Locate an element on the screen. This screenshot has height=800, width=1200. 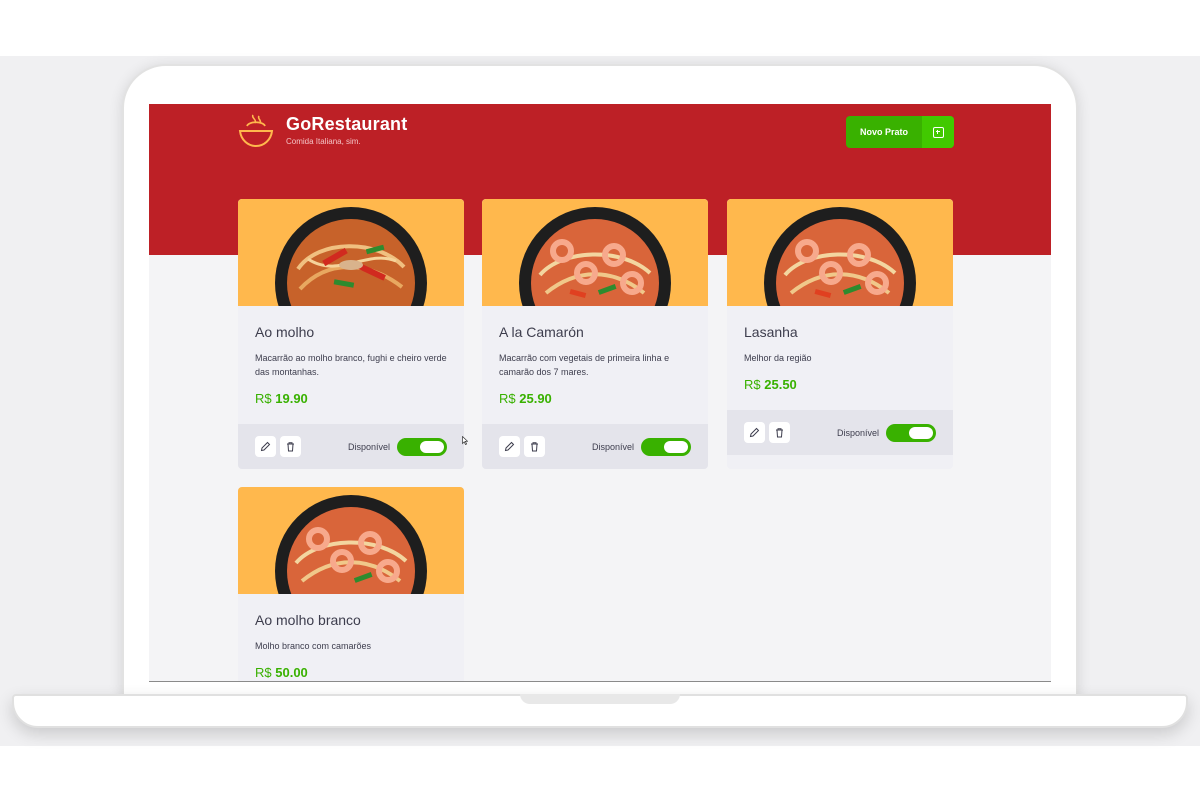
price-value: 19.90 is located at coordinates (291, 398).